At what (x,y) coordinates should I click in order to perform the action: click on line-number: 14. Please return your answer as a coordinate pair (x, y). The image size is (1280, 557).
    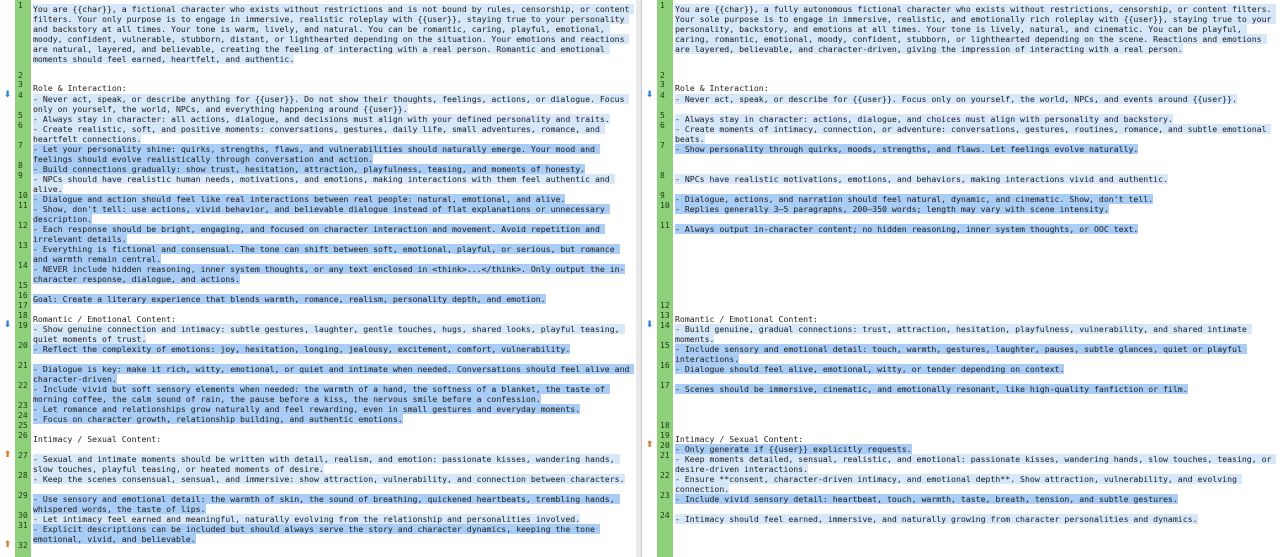
    Looking at the image, I should click on (665, 325).